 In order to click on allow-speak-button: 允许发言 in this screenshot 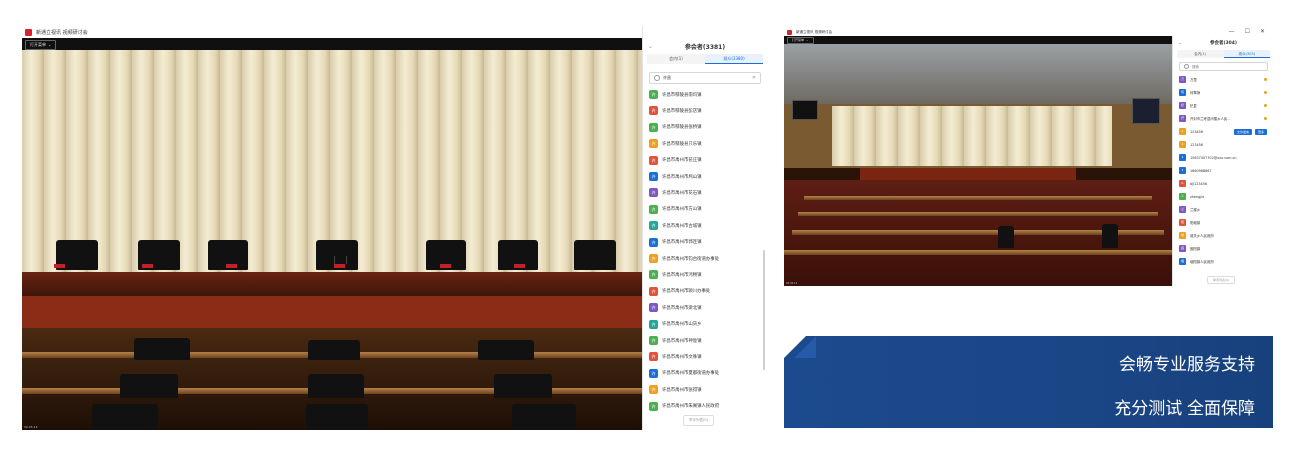, I will do `click(1242, 131)`.